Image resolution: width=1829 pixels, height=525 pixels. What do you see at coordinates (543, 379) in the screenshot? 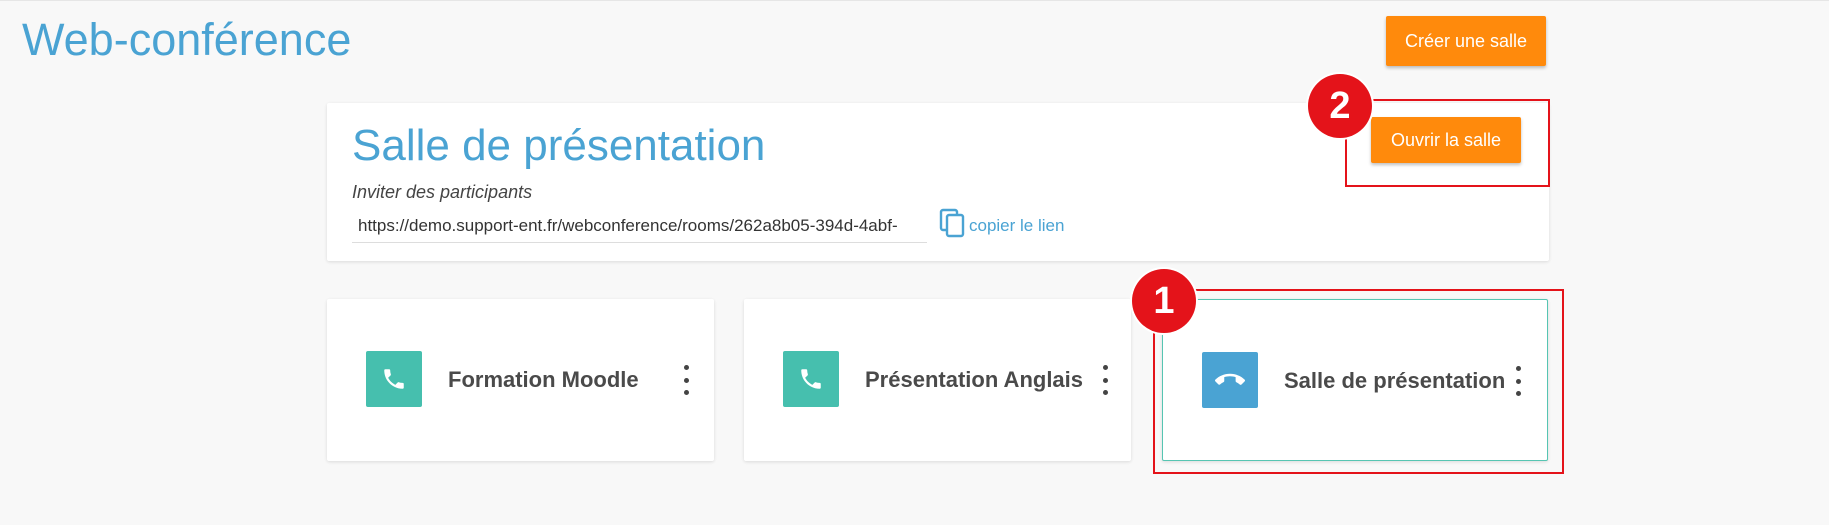
I see `room-tile-name: Formation Moodle` at bounding box center [543, 379].